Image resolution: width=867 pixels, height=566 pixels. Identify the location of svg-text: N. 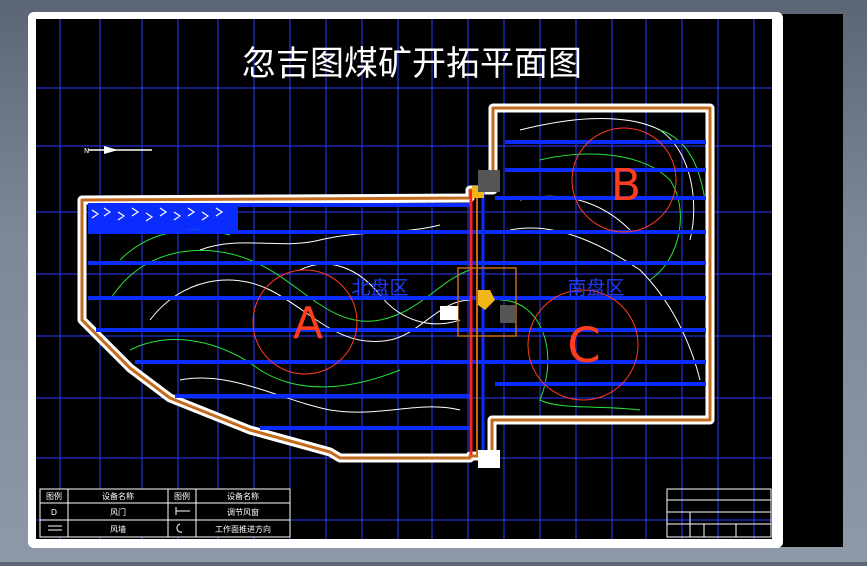
(86, 151).